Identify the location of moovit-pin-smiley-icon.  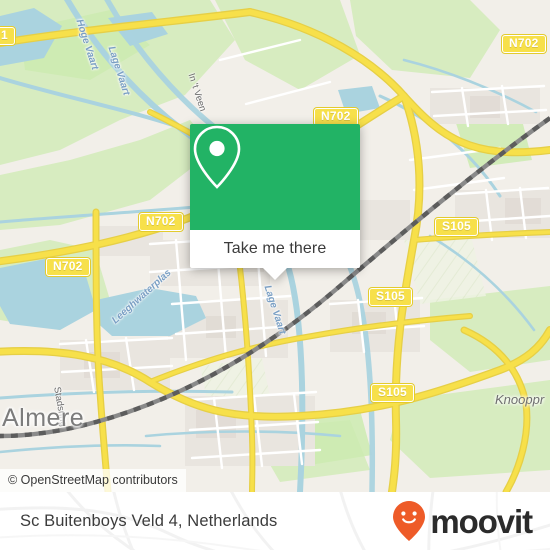
(409, 521).